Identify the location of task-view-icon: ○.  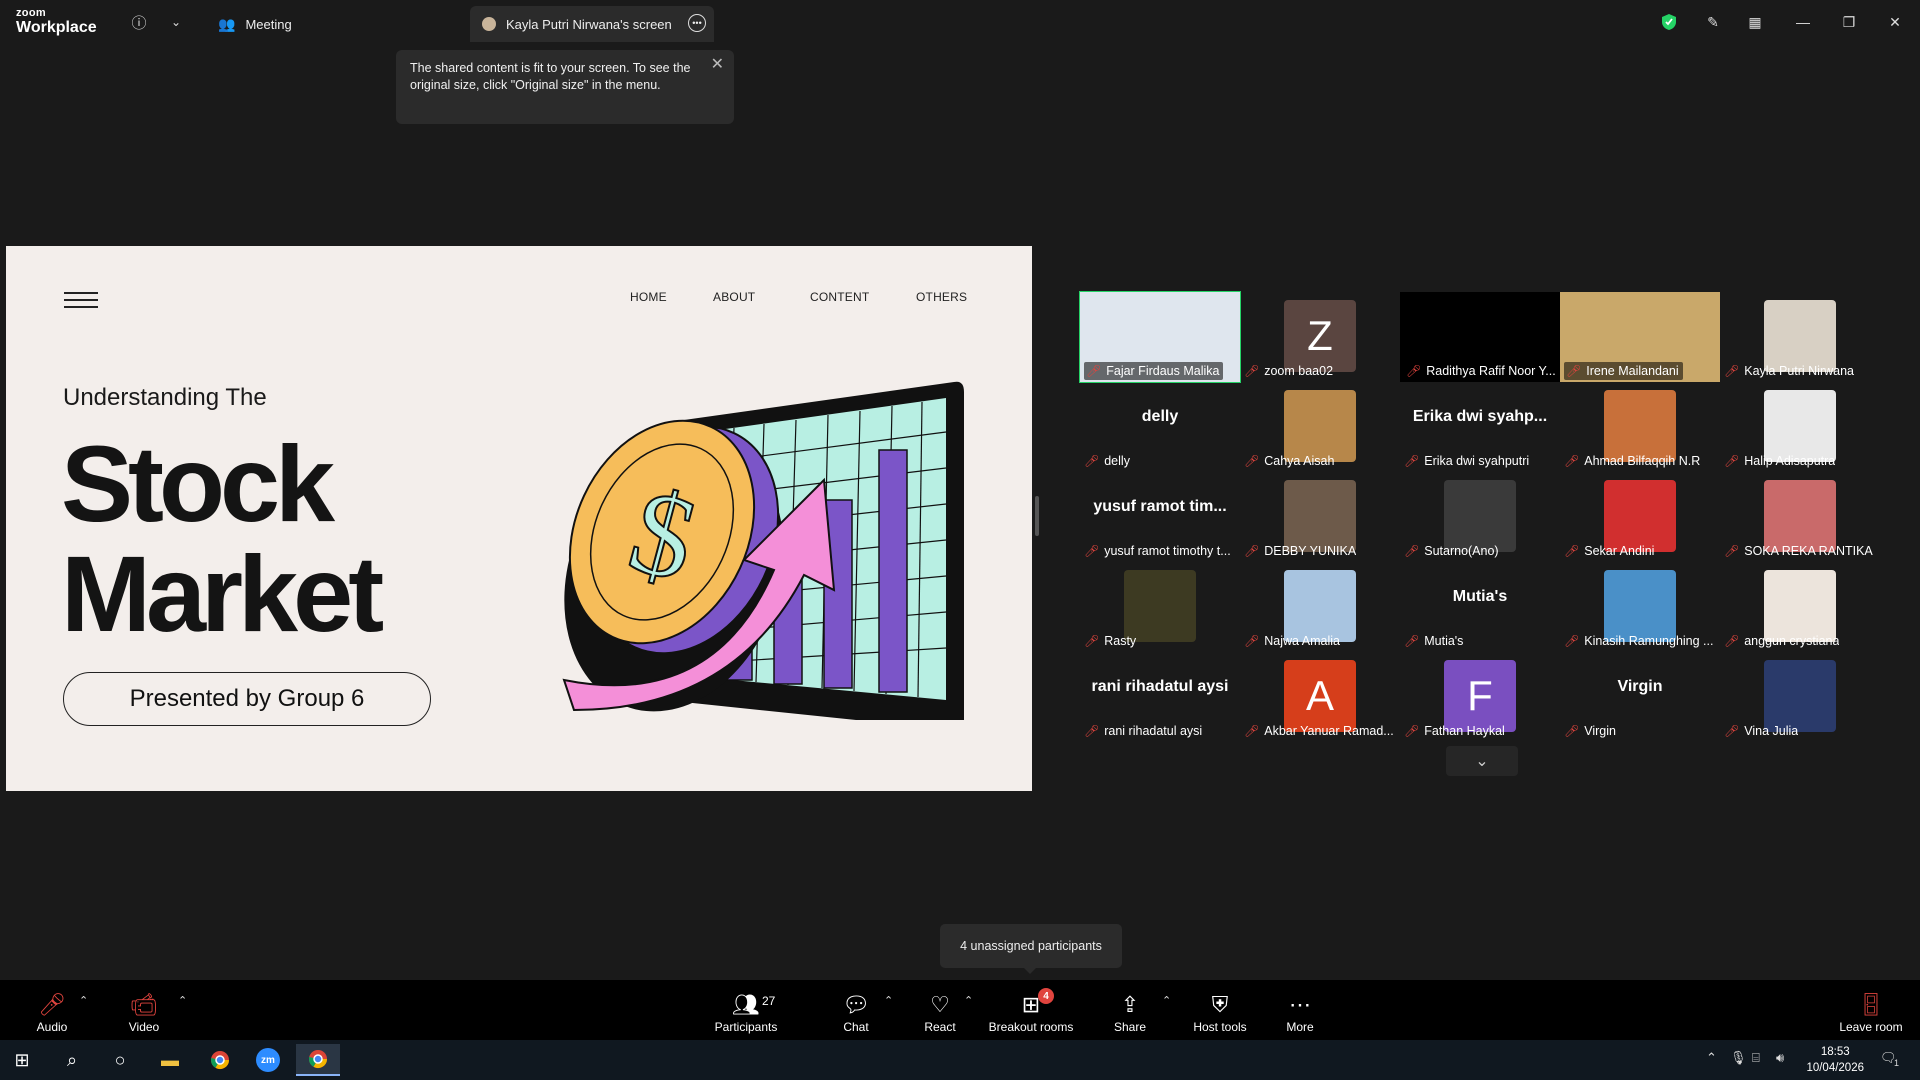
(120, 1060).